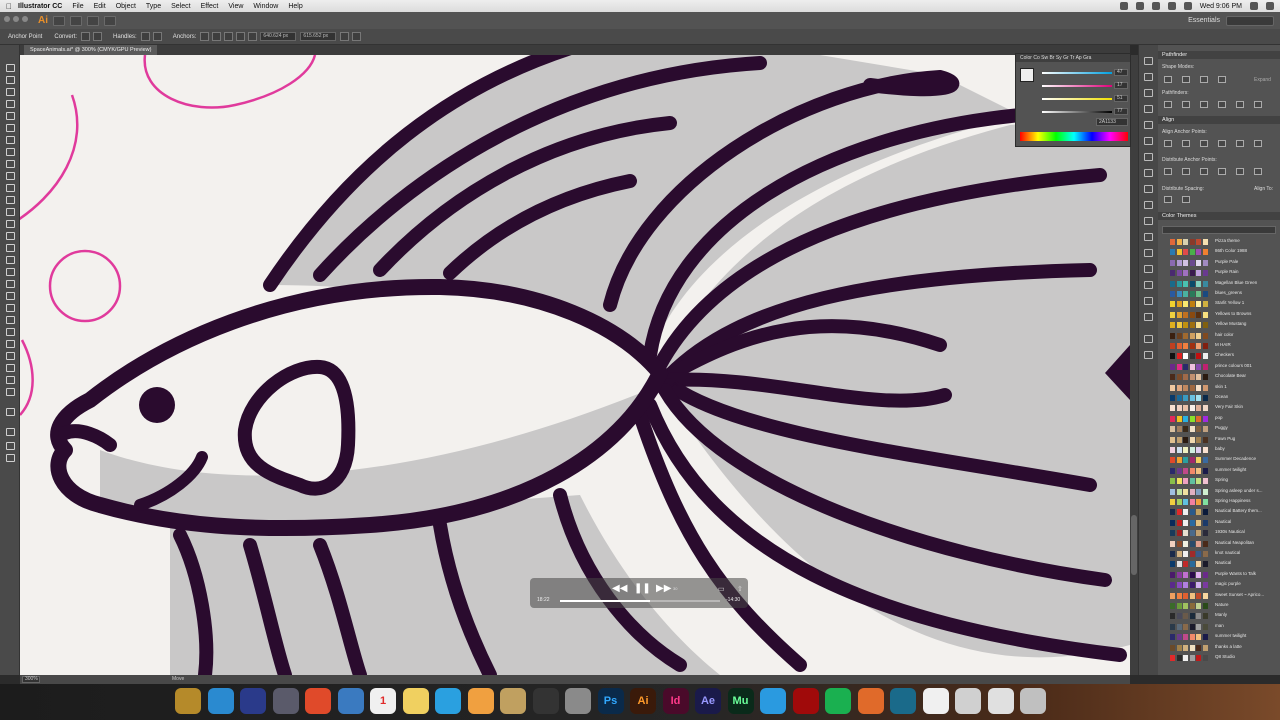 The height and width of the screenshot is (720, 1280). Describe the element at coordinates (10, 163) in the screenshot. I see `rectangle-tool-icon` at that location.